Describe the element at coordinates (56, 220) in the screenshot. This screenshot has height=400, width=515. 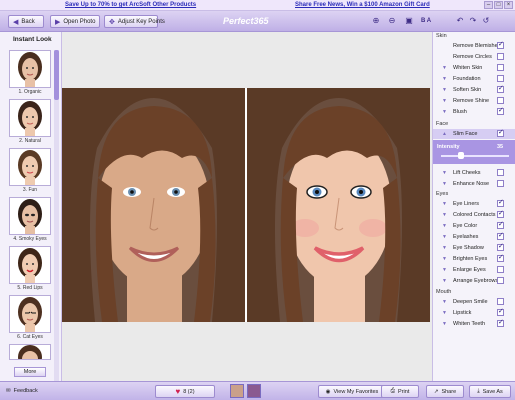
I see `looks-scrollbar` at that location.